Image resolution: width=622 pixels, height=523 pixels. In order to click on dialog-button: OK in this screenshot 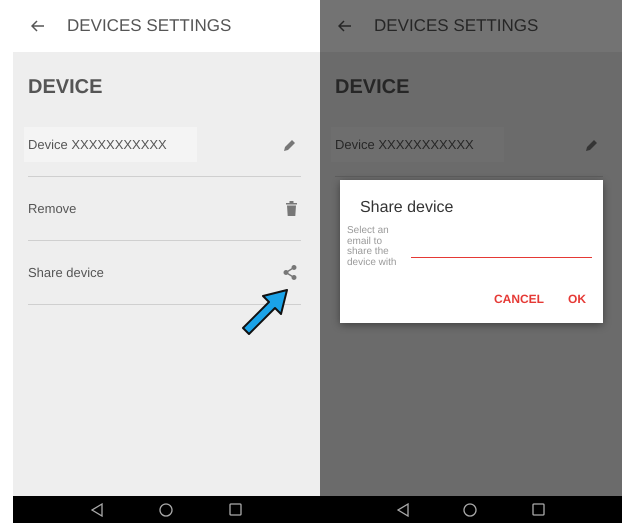, I will do `click(577, 299)`.